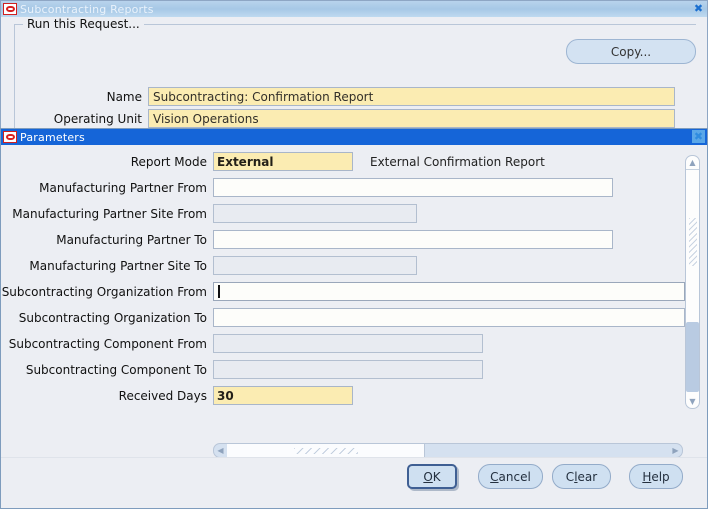  What do you see at coordinates (162, 395) in the screenshot?
I see `param-label-received-days: Received Days` at bounding box center [162, 395].